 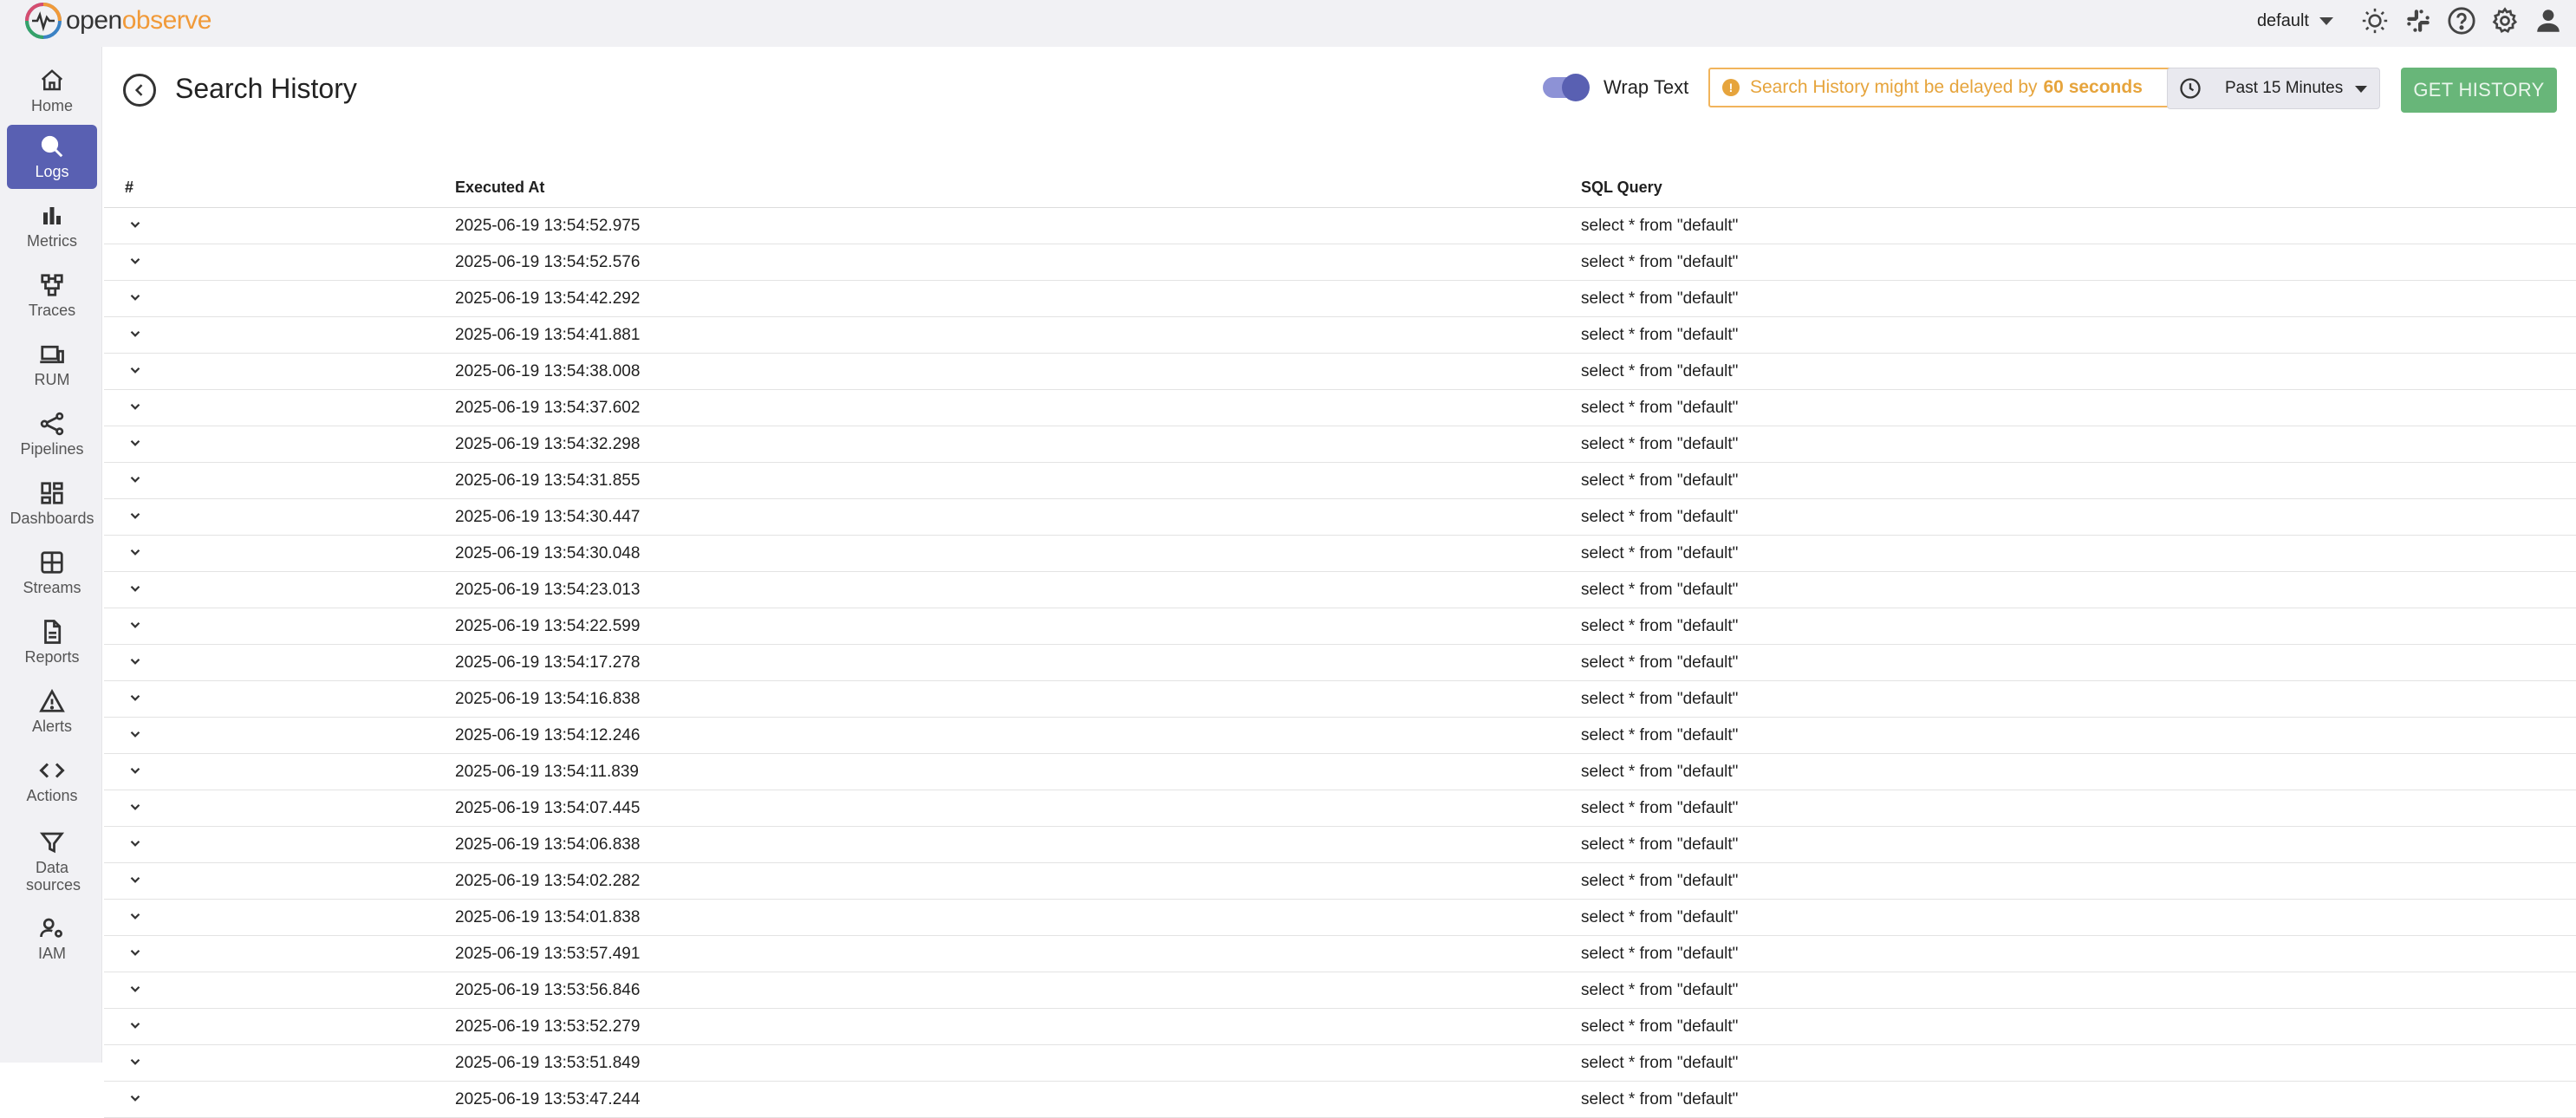 I want to click on sidebar-item-streams: Streams, so click(x=52, y=573).